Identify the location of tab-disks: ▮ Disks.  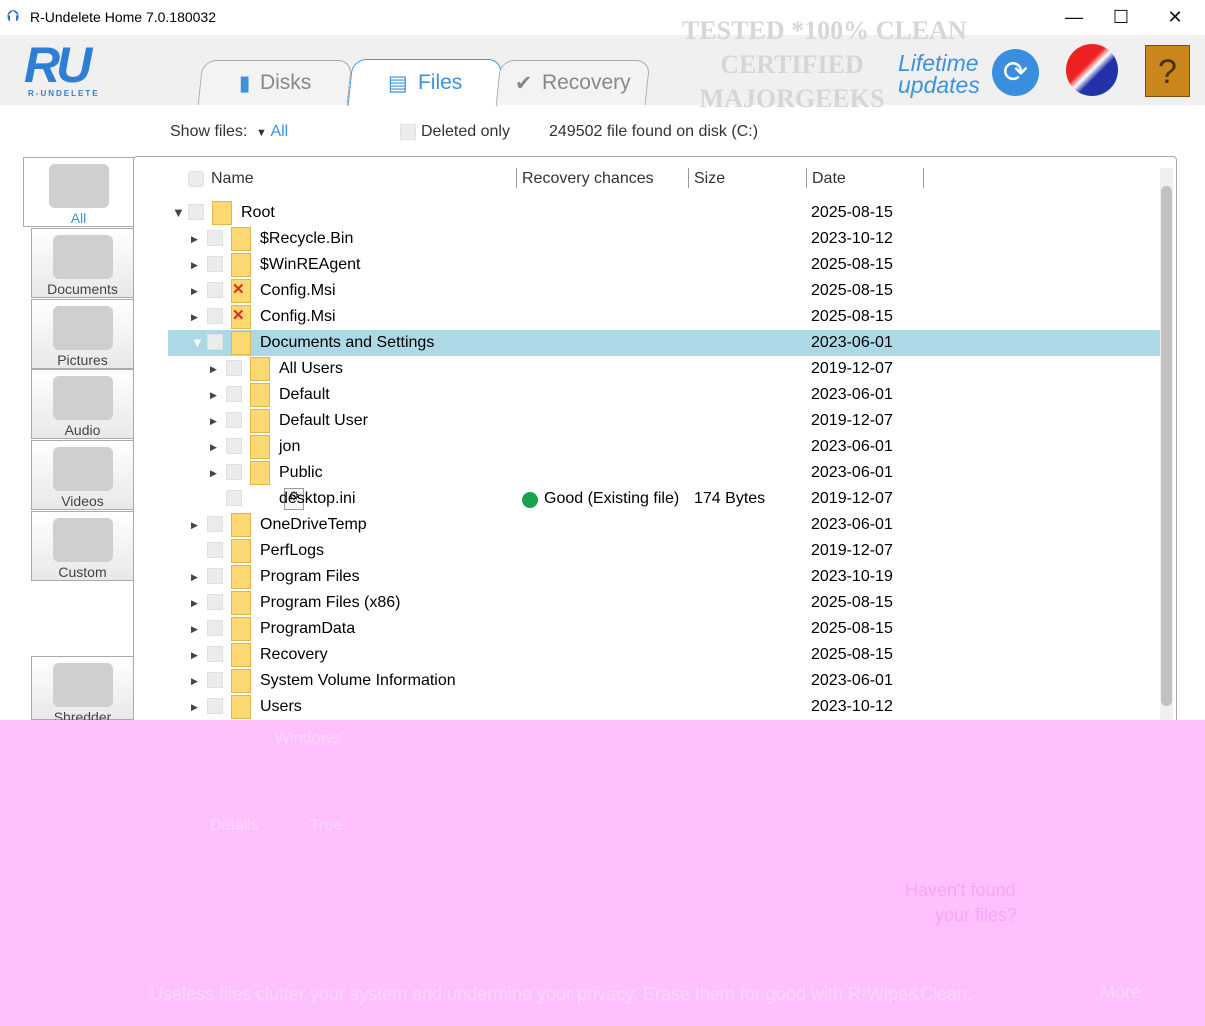
(275, 82).